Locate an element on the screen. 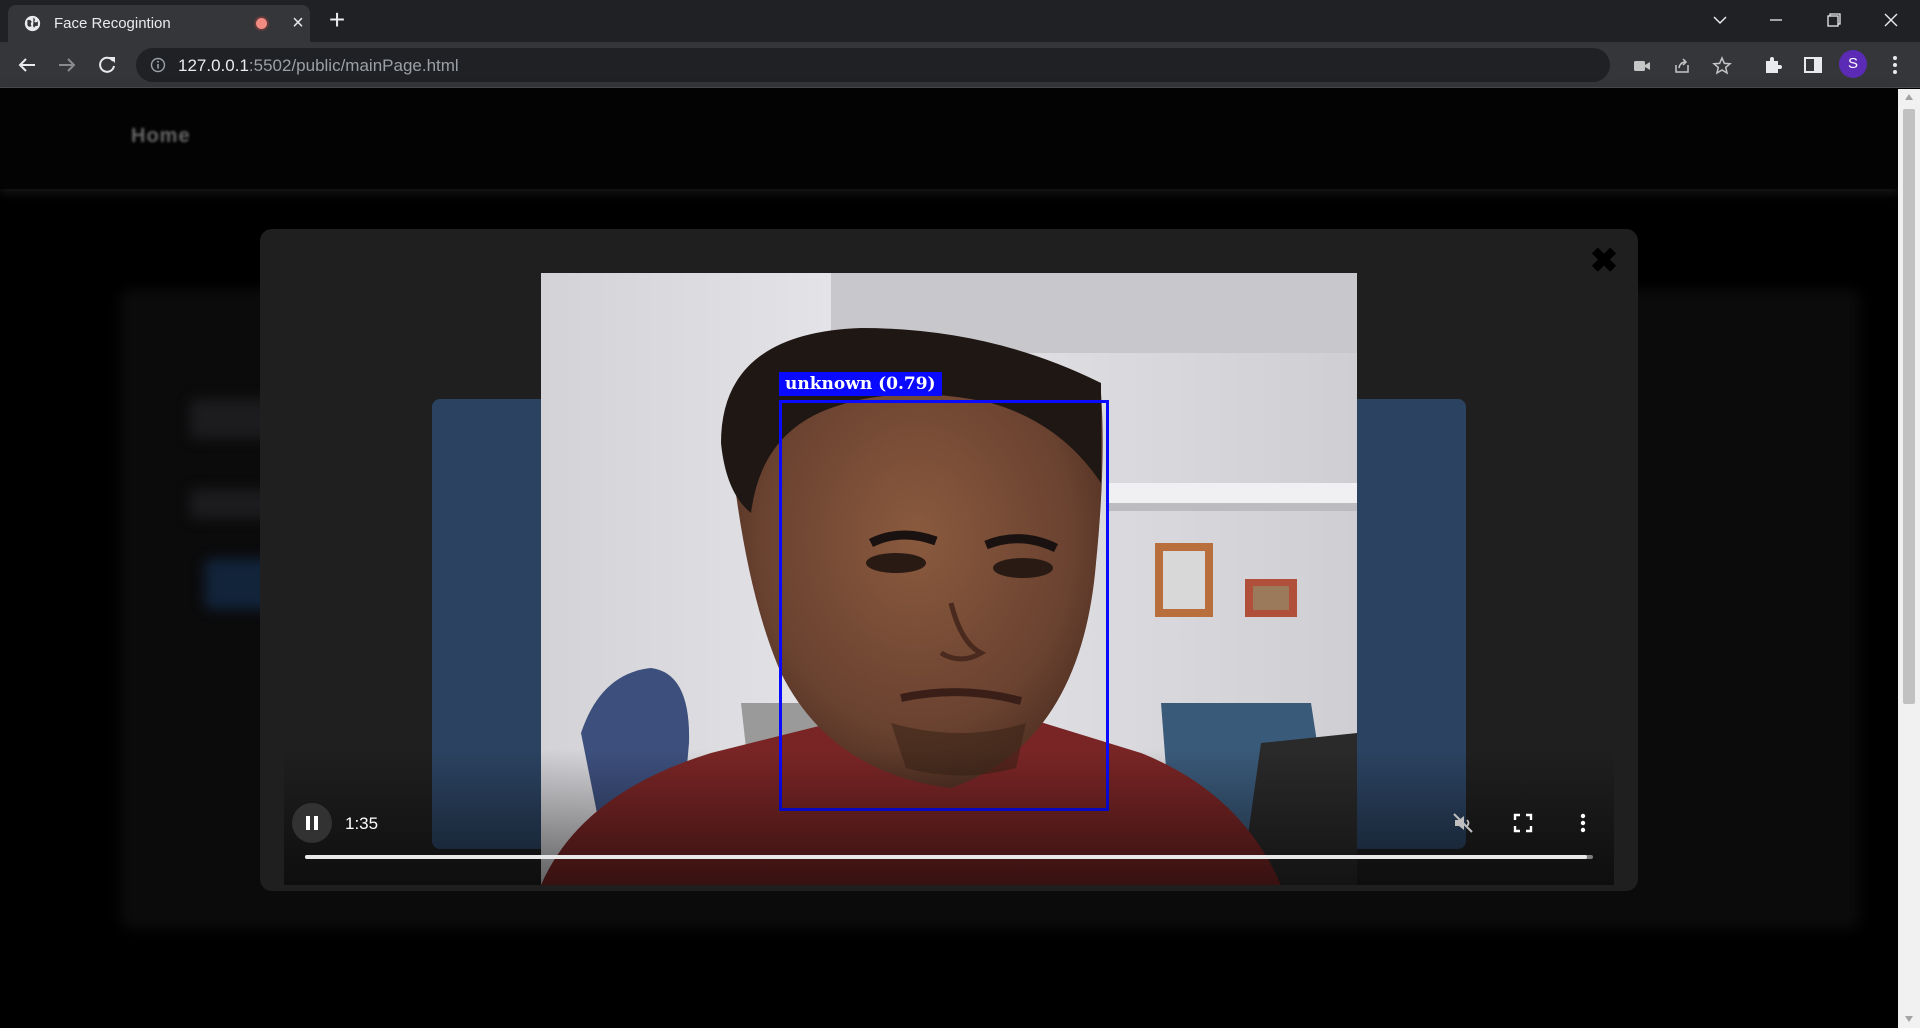  extensions-icon is located at coordinates (1773, 65).